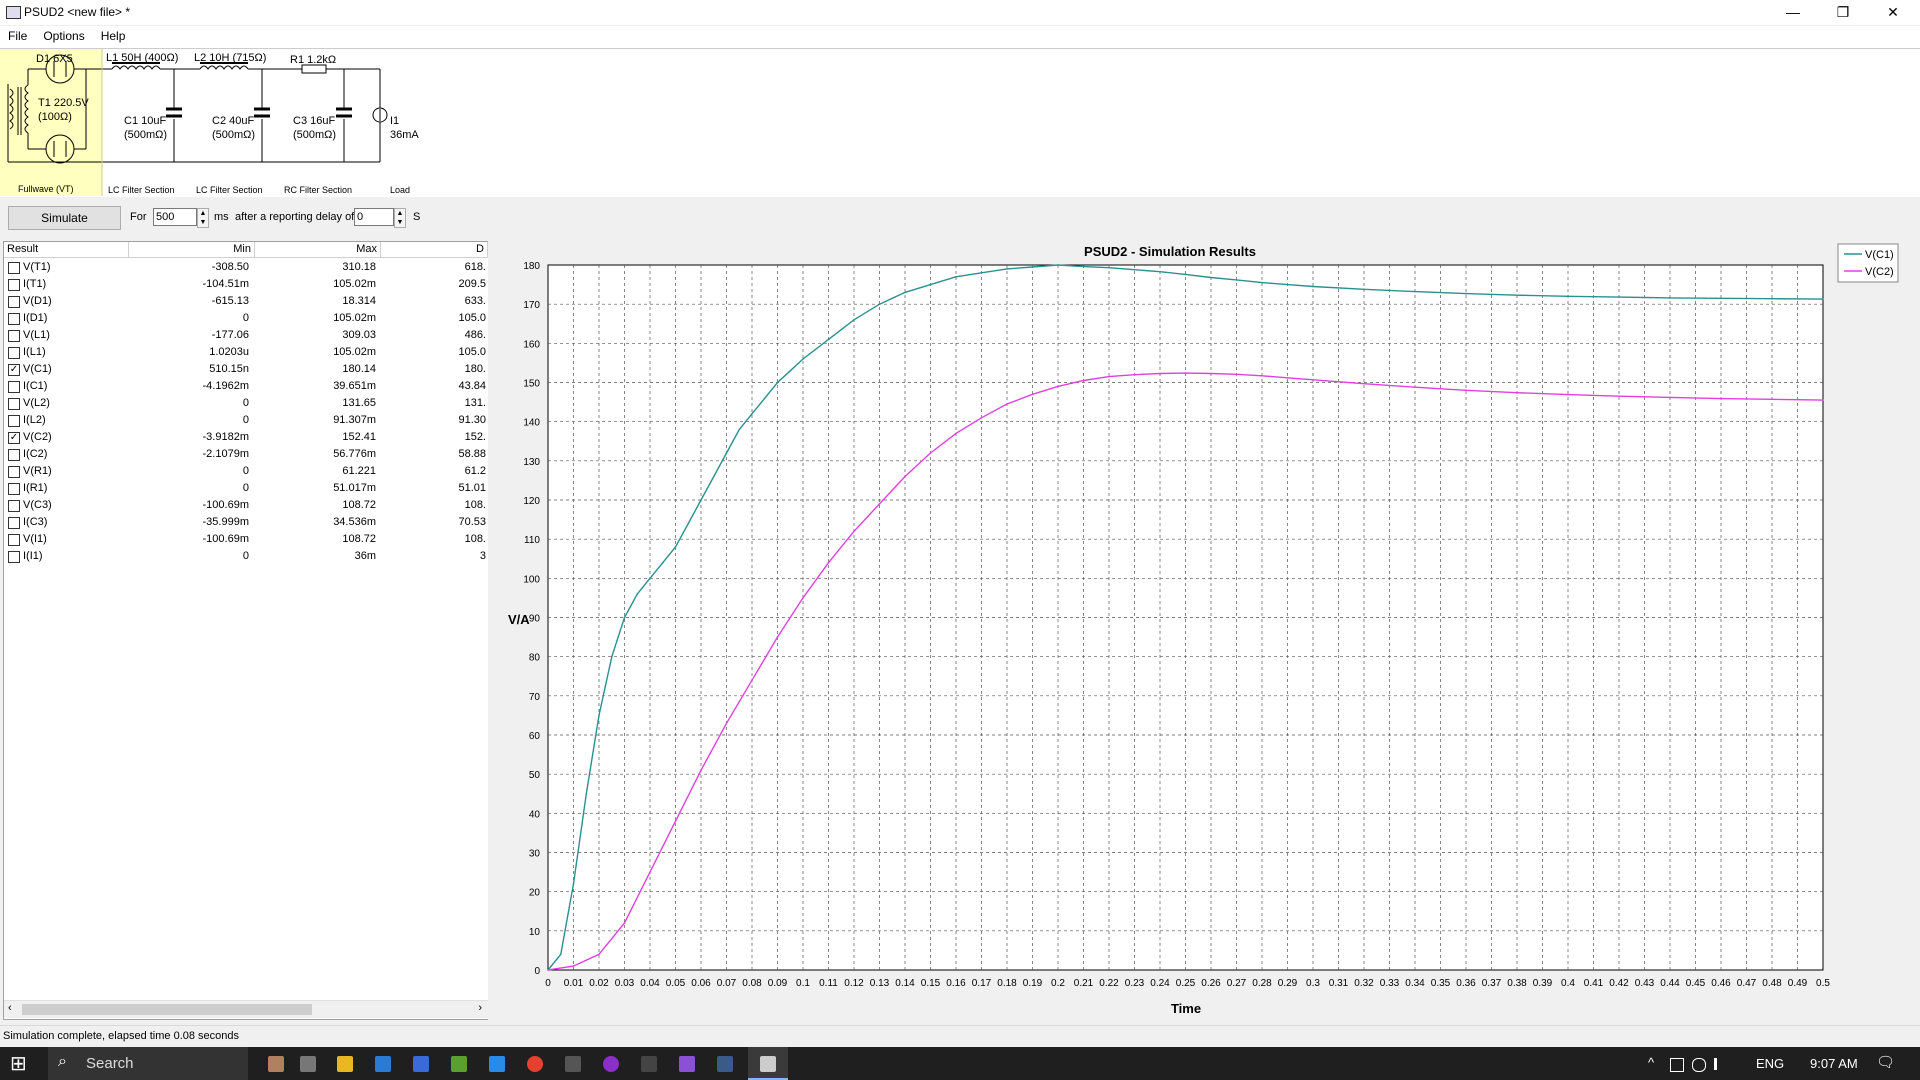  What do you see at coordinates (574, 983) in the screenshot?
I see `x-tick-label: 0.01` at bounding box center [574, 983].